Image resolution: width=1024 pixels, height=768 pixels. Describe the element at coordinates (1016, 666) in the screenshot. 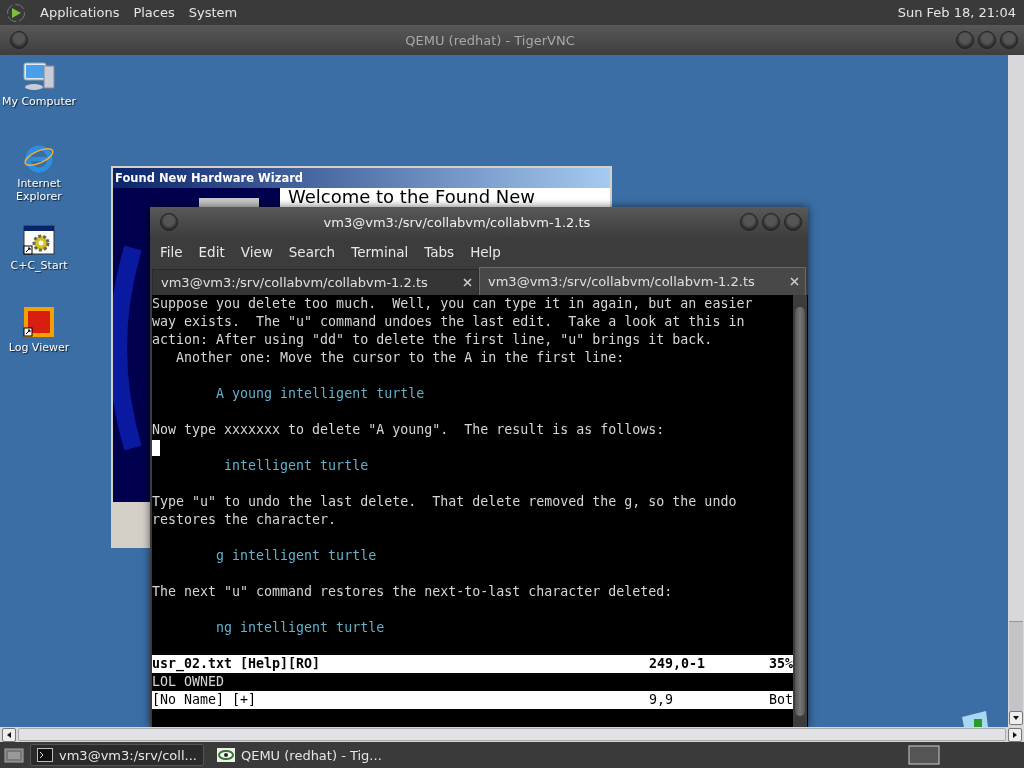

I see `scroll-thumb` at that location.